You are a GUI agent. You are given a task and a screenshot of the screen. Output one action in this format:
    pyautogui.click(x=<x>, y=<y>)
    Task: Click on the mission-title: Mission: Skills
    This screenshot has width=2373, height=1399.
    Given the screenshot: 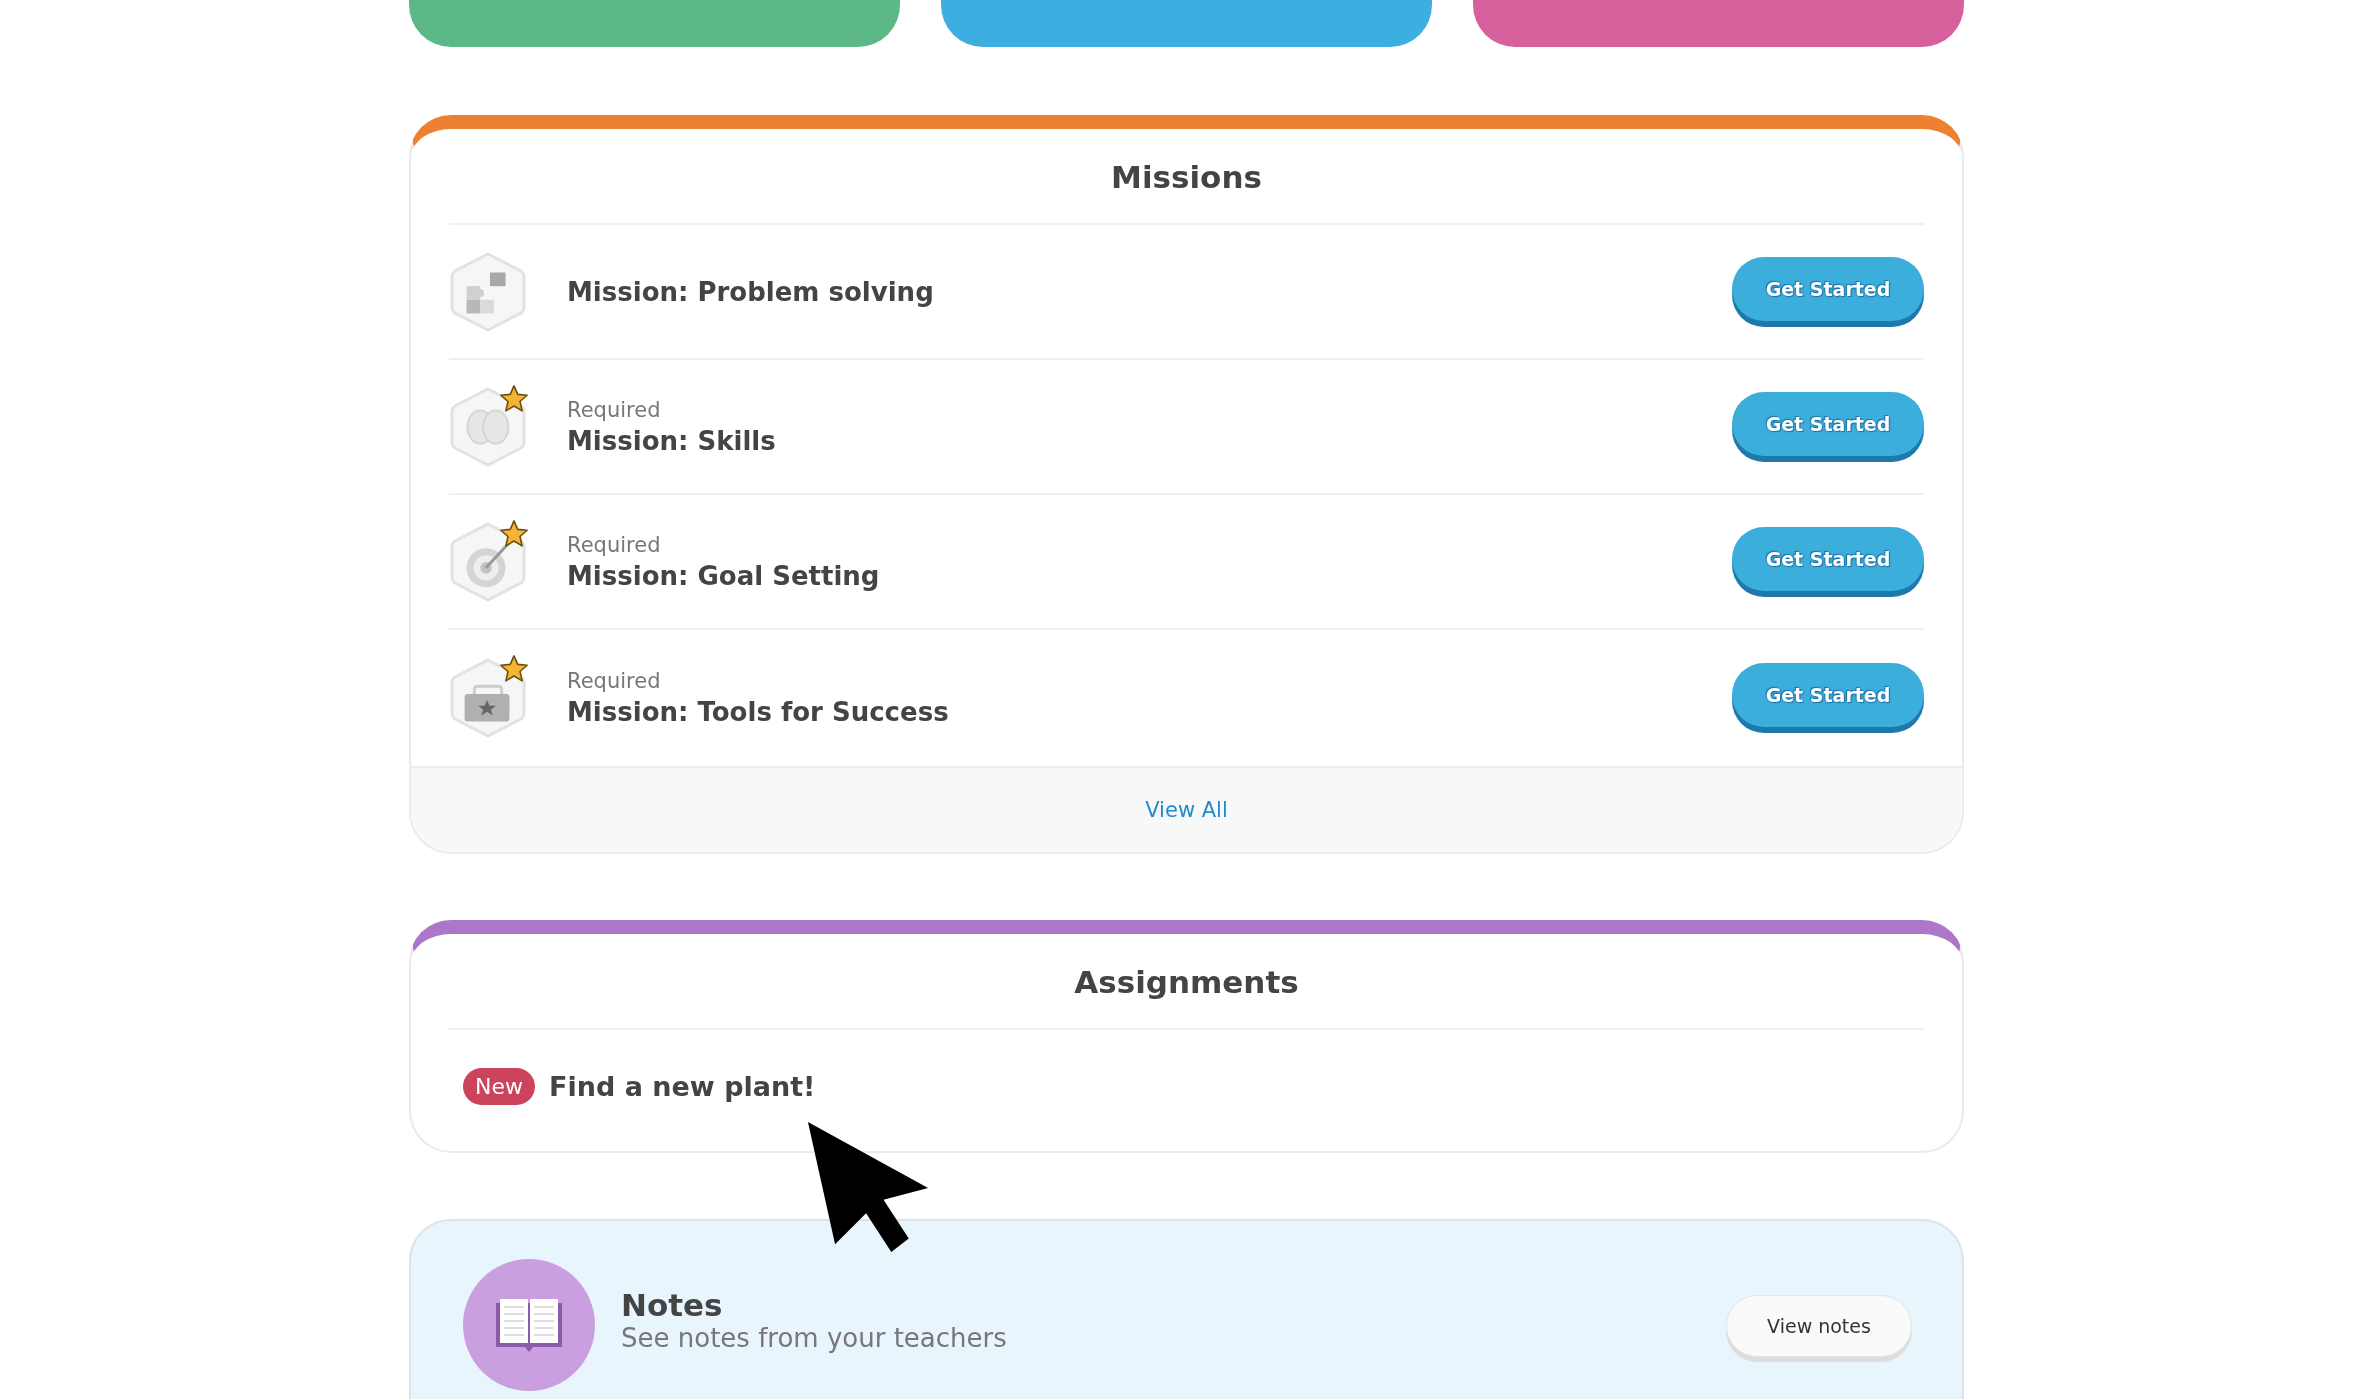 What is the action you would take?
    pyautogui.click(x=672, y=440)
    